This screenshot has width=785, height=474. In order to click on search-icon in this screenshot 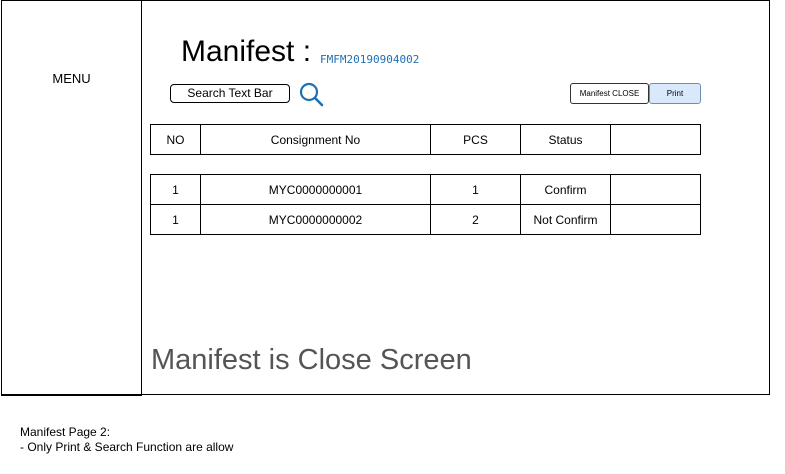, I will do `click(311, 94)`.